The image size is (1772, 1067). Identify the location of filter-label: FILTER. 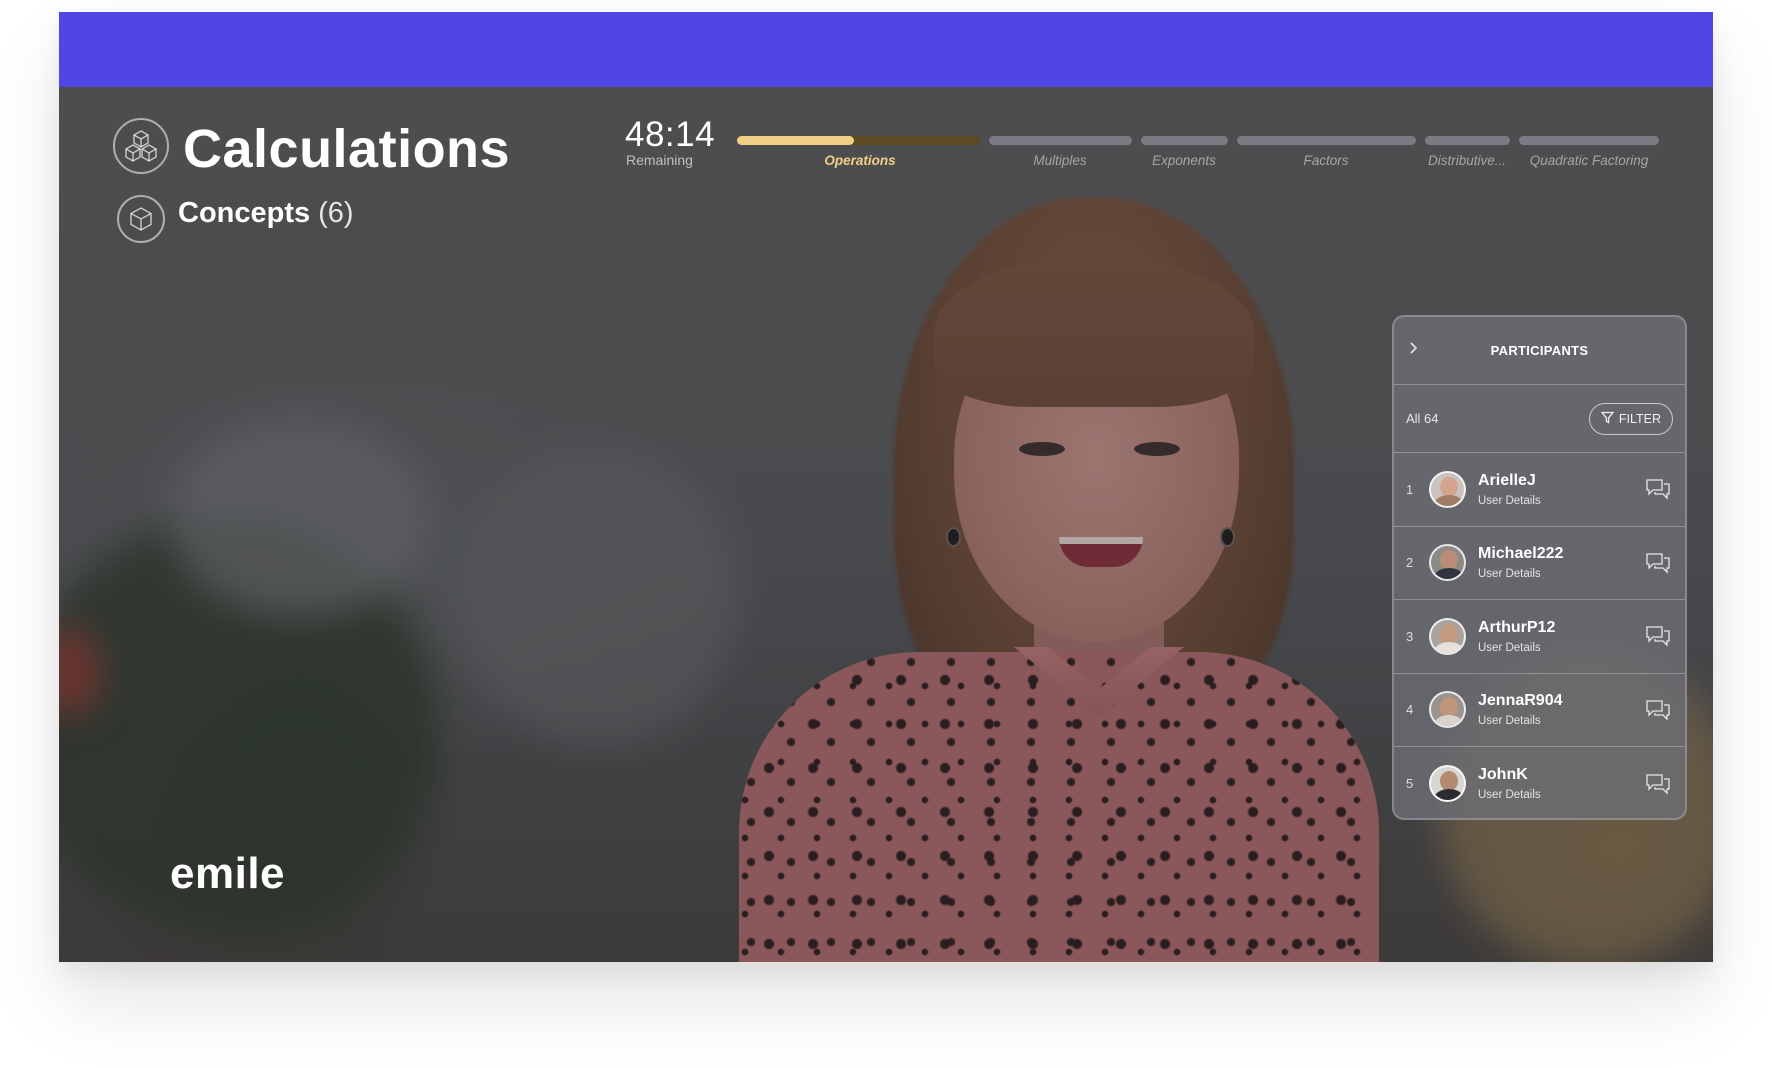
(1639, 418).